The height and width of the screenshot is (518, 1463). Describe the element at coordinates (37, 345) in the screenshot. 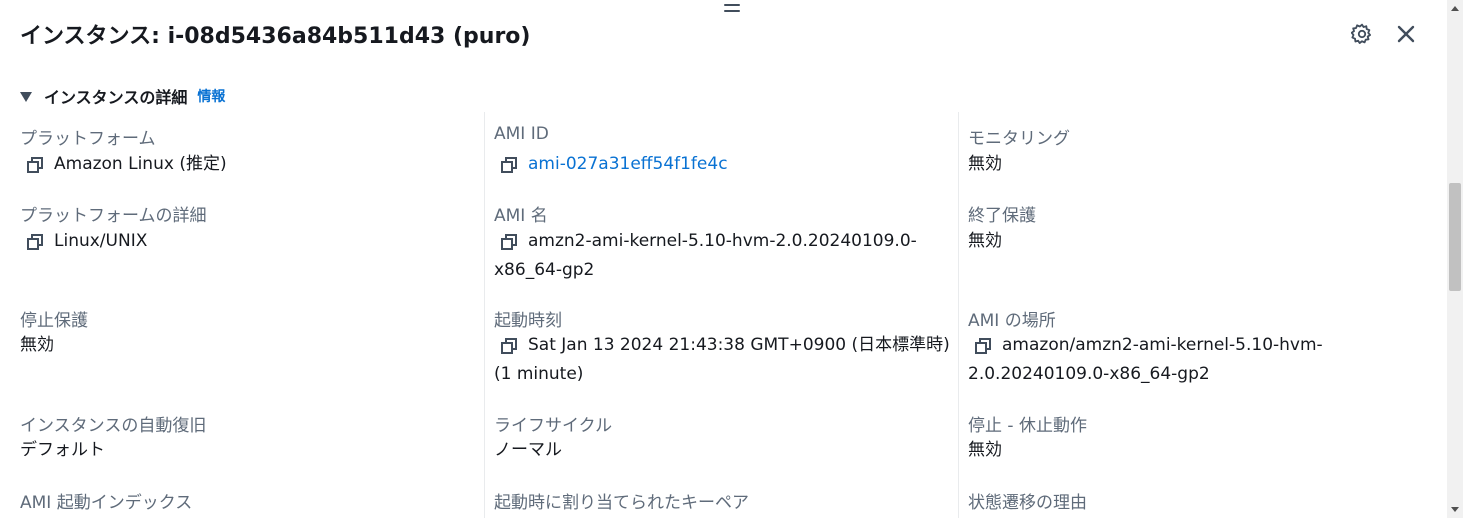

I see `stop-protection-value: 無効` at that location.